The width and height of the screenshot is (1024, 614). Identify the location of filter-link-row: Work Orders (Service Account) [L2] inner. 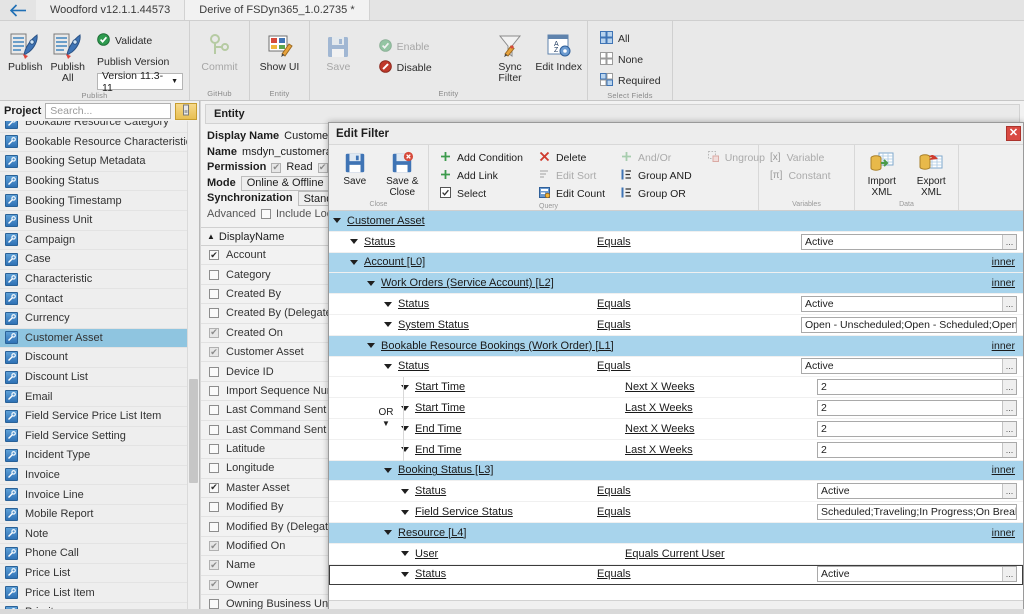
(676, 284).